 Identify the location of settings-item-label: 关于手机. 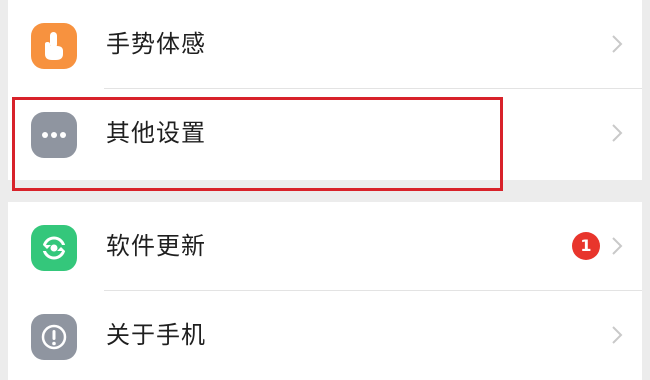
(156, 335).